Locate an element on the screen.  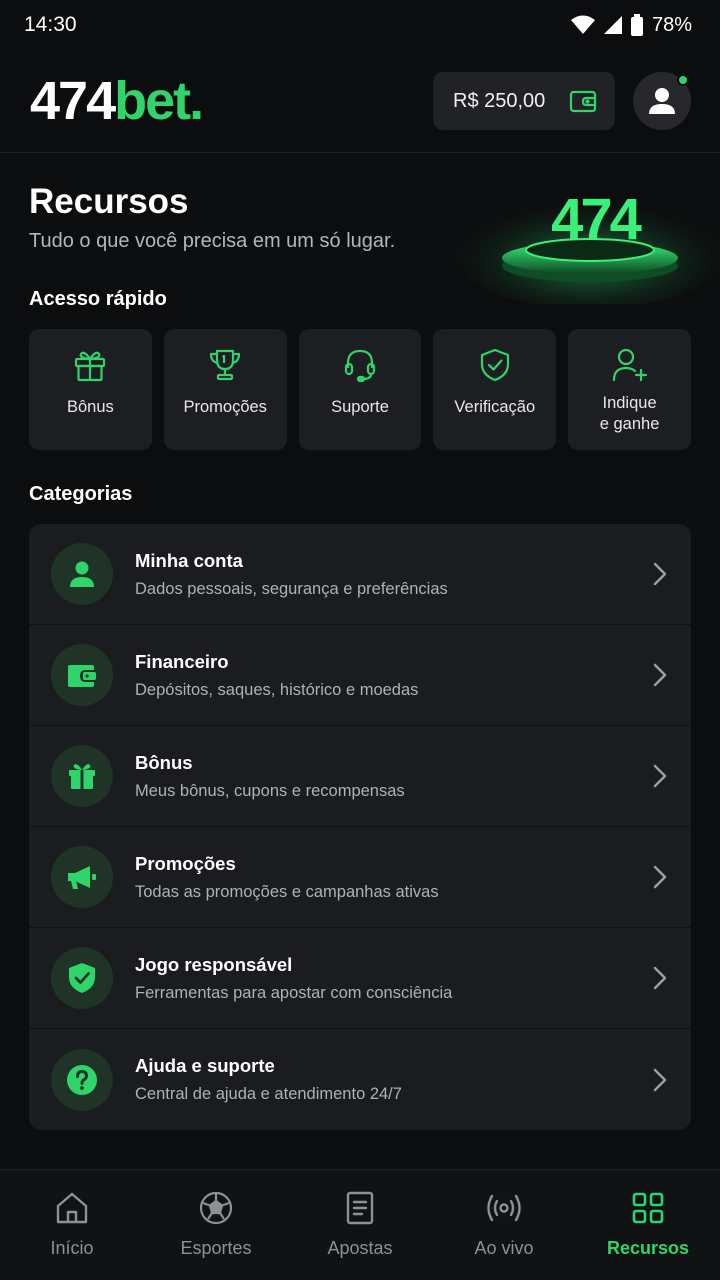
quick-tile-promotions: Promoções is located at coordinates (225, 389).